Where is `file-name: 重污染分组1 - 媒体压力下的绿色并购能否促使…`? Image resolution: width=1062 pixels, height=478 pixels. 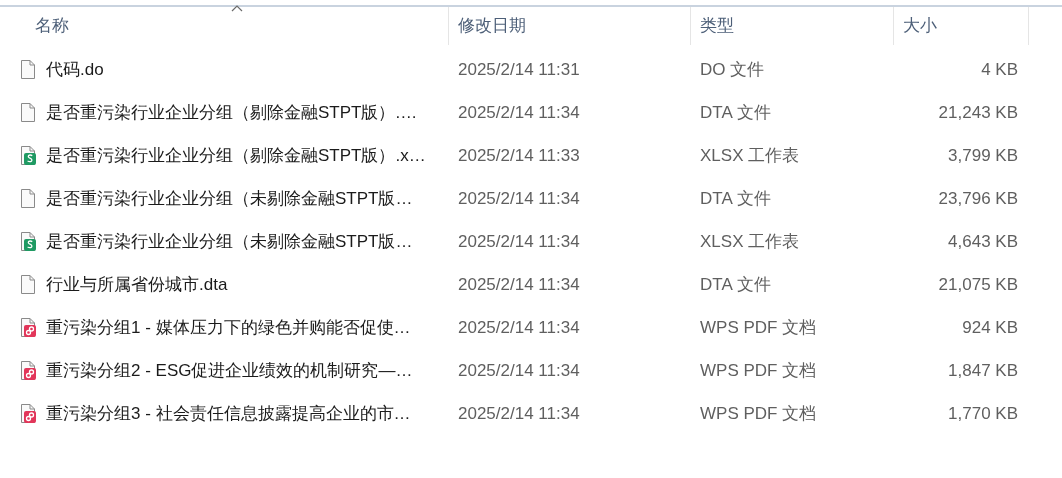
file-name: 重污染分组1 - 媒体压力下的绿色并购能否促使… is located at coordinates (228, 327).